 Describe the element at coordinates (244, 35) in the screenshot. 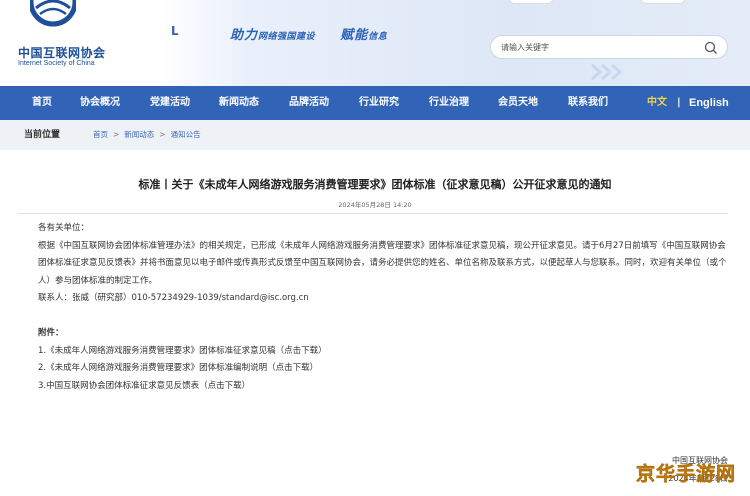

I see `slogan-word-1: 助力` at that location.